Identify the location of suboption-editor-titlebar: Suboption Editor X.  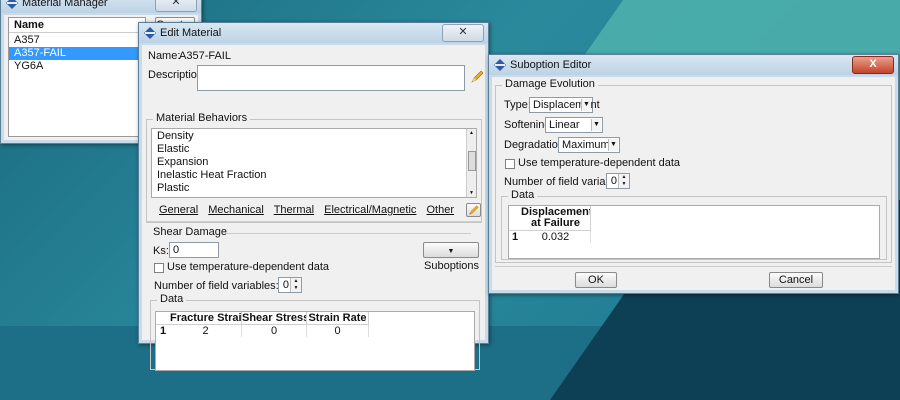
(693, 65).